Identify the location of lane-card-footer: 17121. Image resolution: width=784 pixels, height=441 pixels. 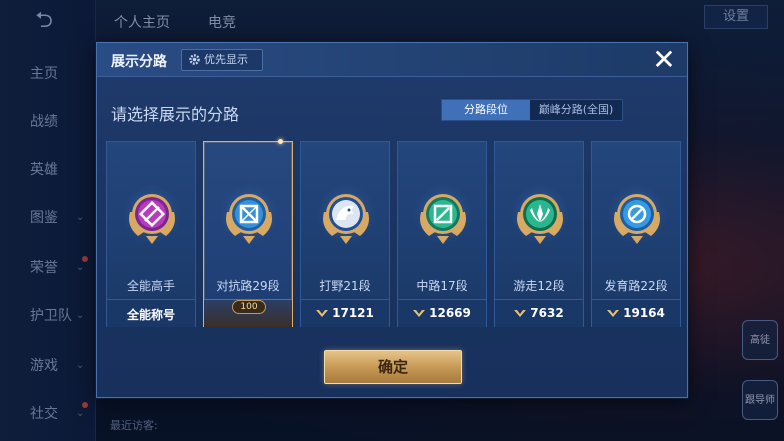
(345, 313).